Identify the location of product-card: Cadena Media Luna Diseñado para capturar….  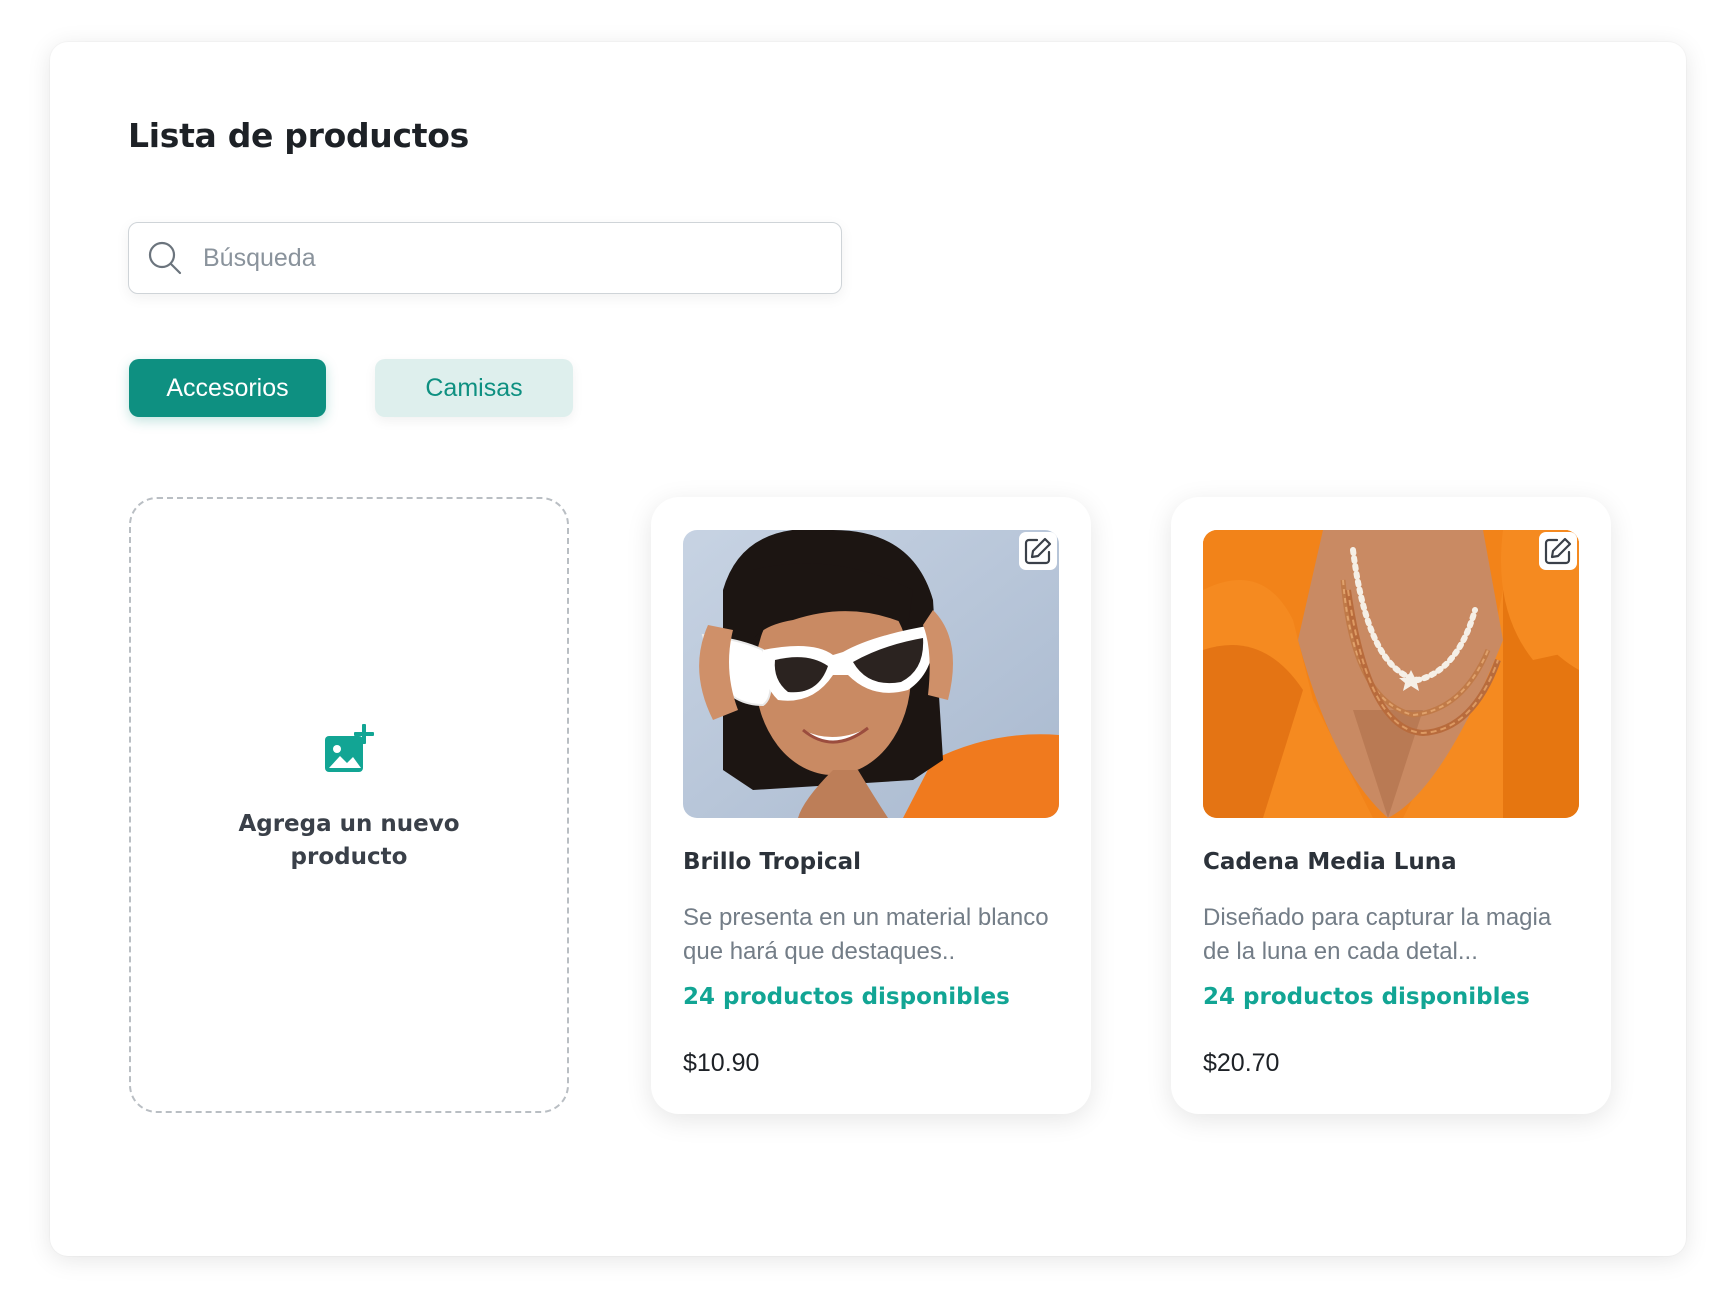
(1391, 805).